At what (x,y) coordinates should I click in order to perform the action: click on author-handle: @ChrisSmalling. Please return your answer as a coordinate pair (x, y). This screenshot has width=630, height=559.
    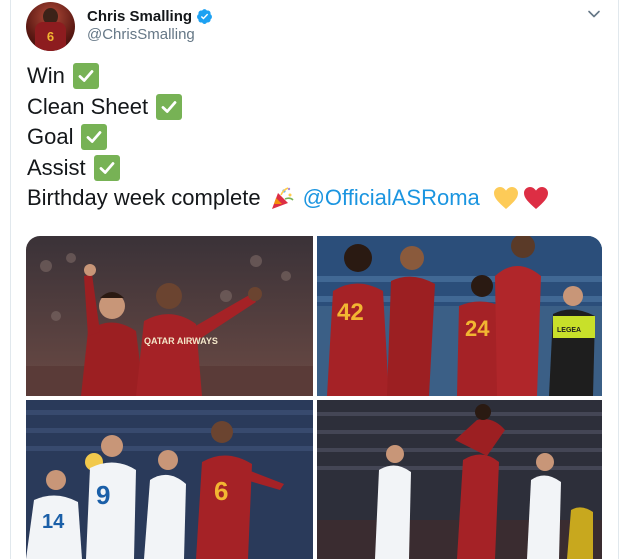
    Looking at the image, I should click on (141, 34).